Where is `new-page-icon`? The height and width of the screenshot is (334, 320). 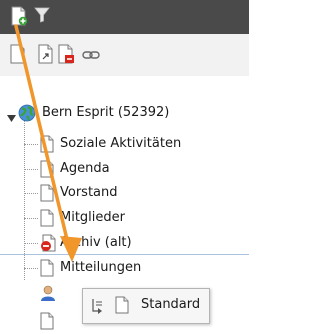
new-page-icon is located at coordinates (19, 18).